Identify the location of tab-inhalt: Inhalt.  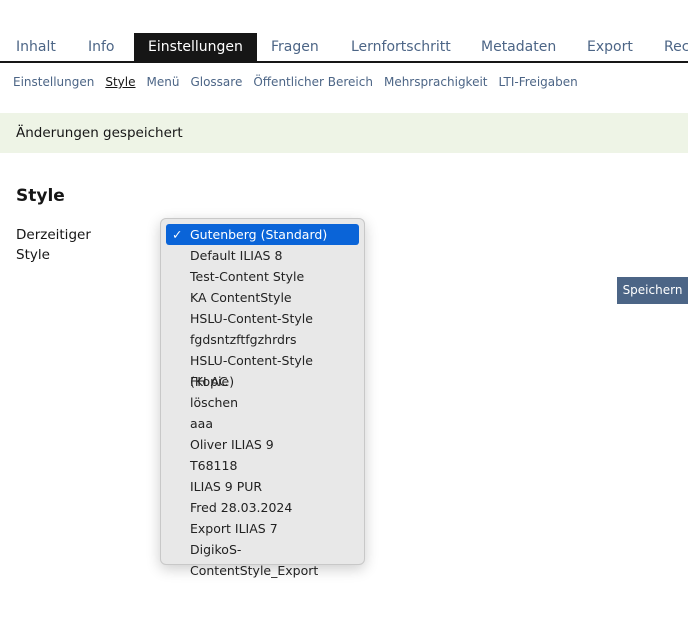
(36, 47).